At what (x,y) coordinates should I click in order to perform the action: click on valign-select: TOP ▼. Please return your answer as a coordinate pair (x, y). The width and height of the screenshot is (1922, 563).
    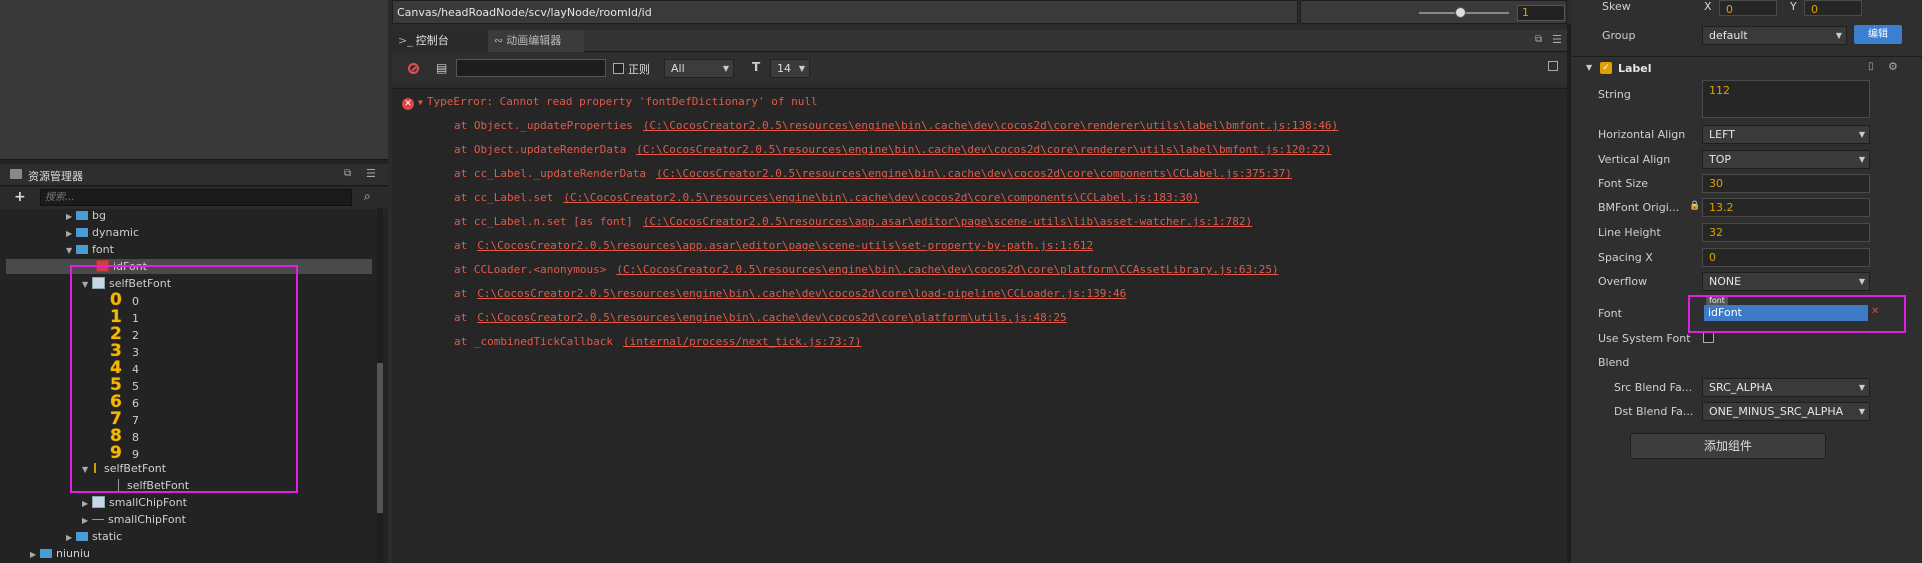
    Looking at the image, I should click on (1786, 159).